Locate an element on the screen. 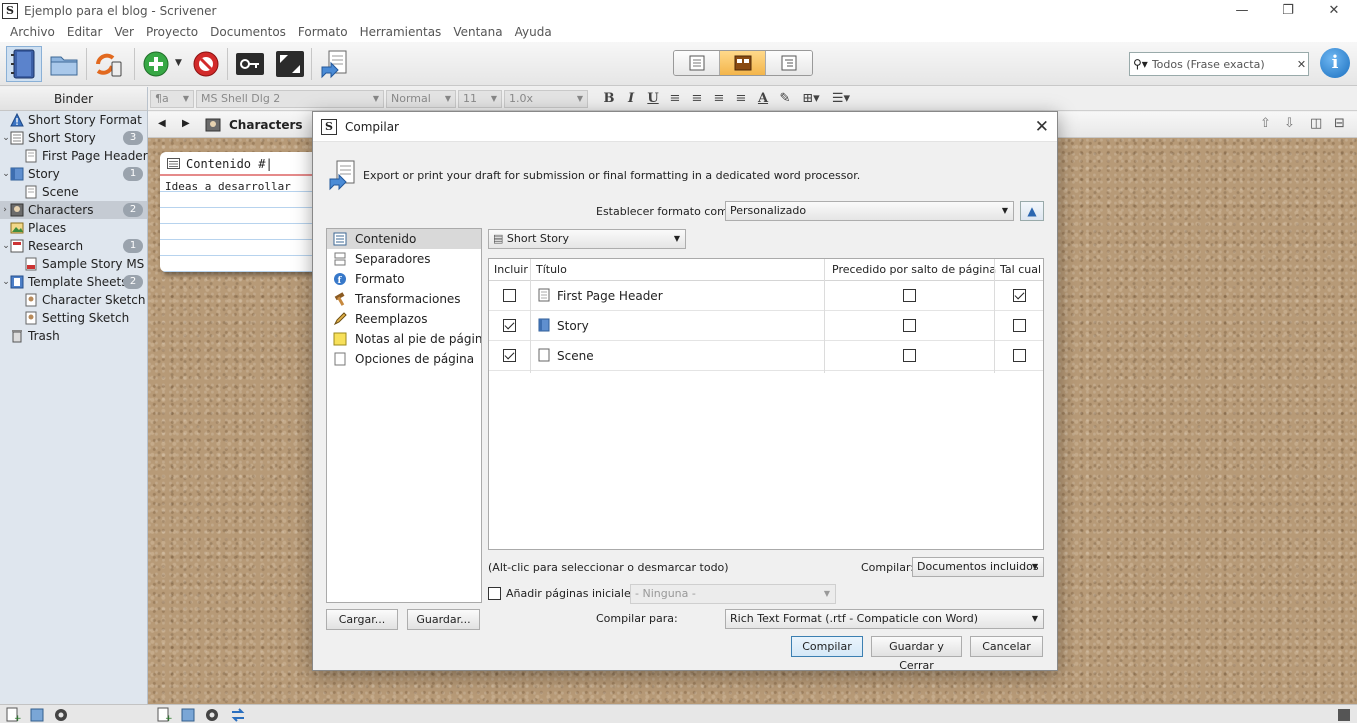  italic-button: I is located at coordinates (631, 98).